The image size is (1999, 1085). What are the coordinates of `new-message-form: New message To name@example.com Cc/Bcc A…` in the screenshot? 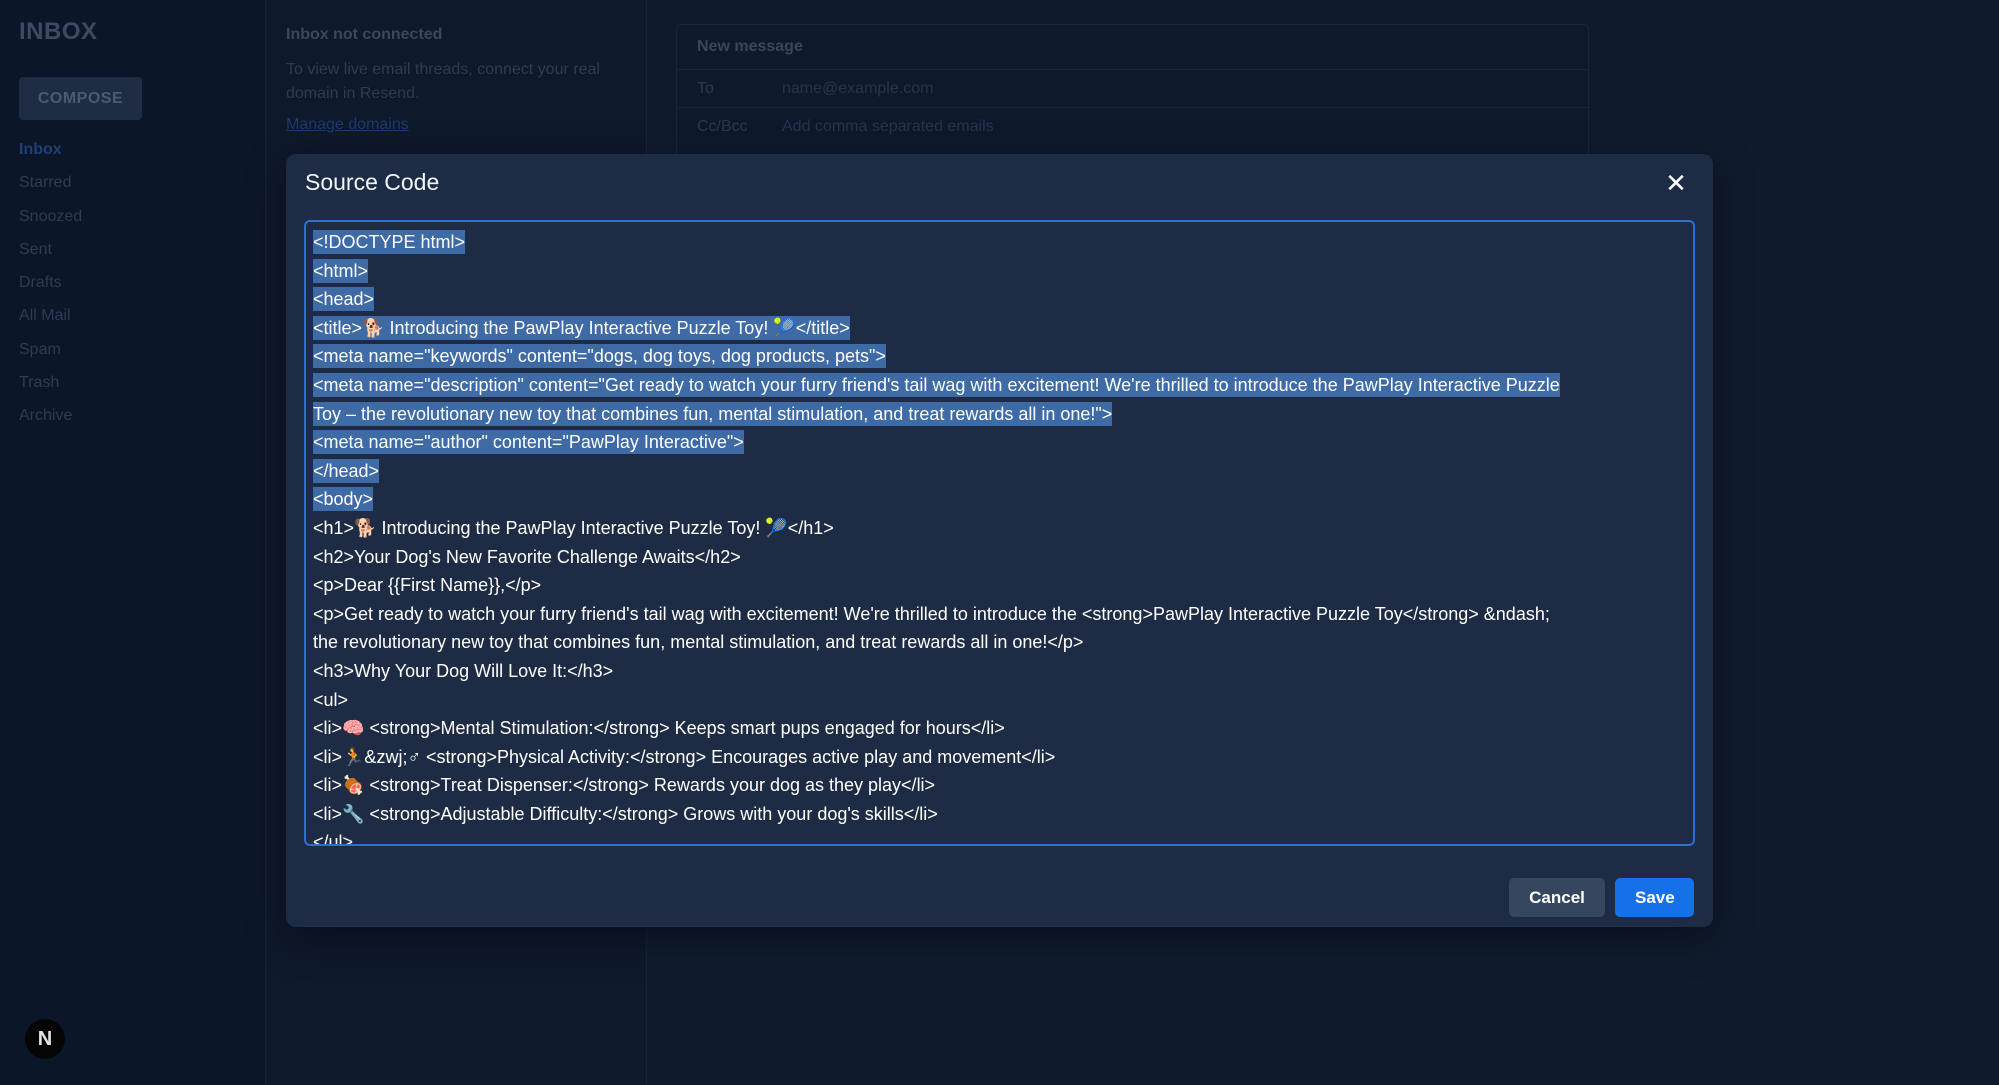 It's located at (1132, 94).